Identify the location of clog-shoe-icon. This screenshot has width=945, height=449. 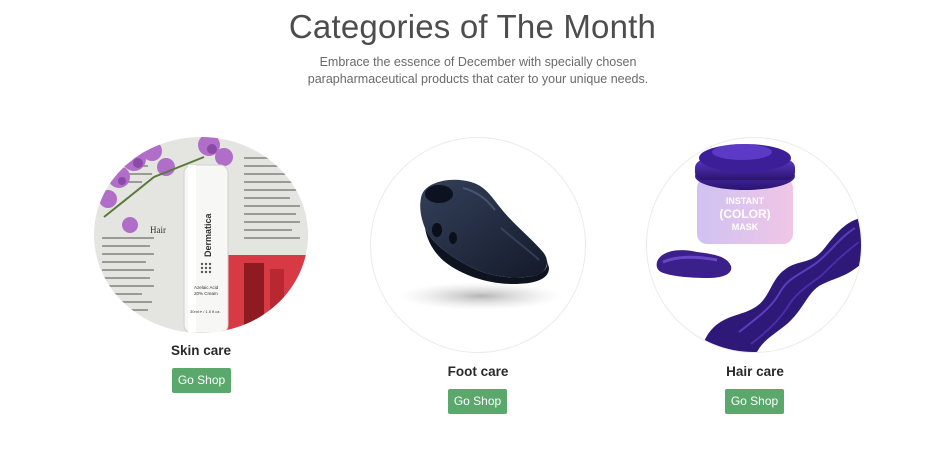
(481, 244).